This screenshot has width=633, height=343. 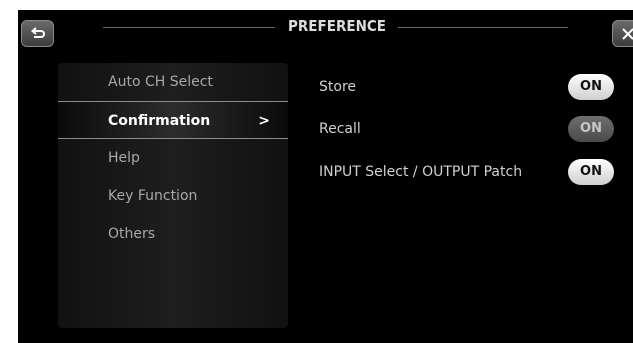 What do you see at coordinates (591, 129) in the screenshot?
I see `recall-toggle: ON` at bounding box center [591, 129].